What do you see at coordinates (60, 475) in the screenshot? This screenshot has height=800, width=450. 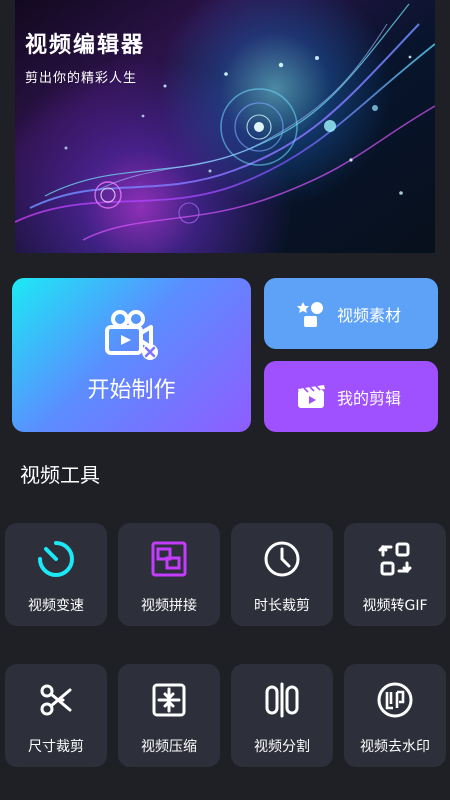 I see `tools-section-title: 视频工具` at bounding box center [60, 475].